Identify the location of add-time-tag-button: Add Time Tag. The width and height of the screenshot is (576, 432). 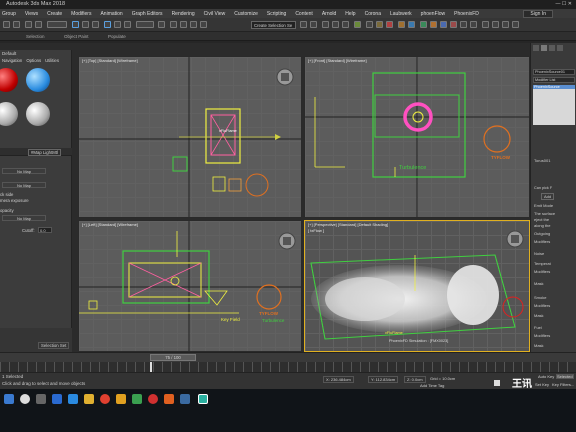
(432, 385).